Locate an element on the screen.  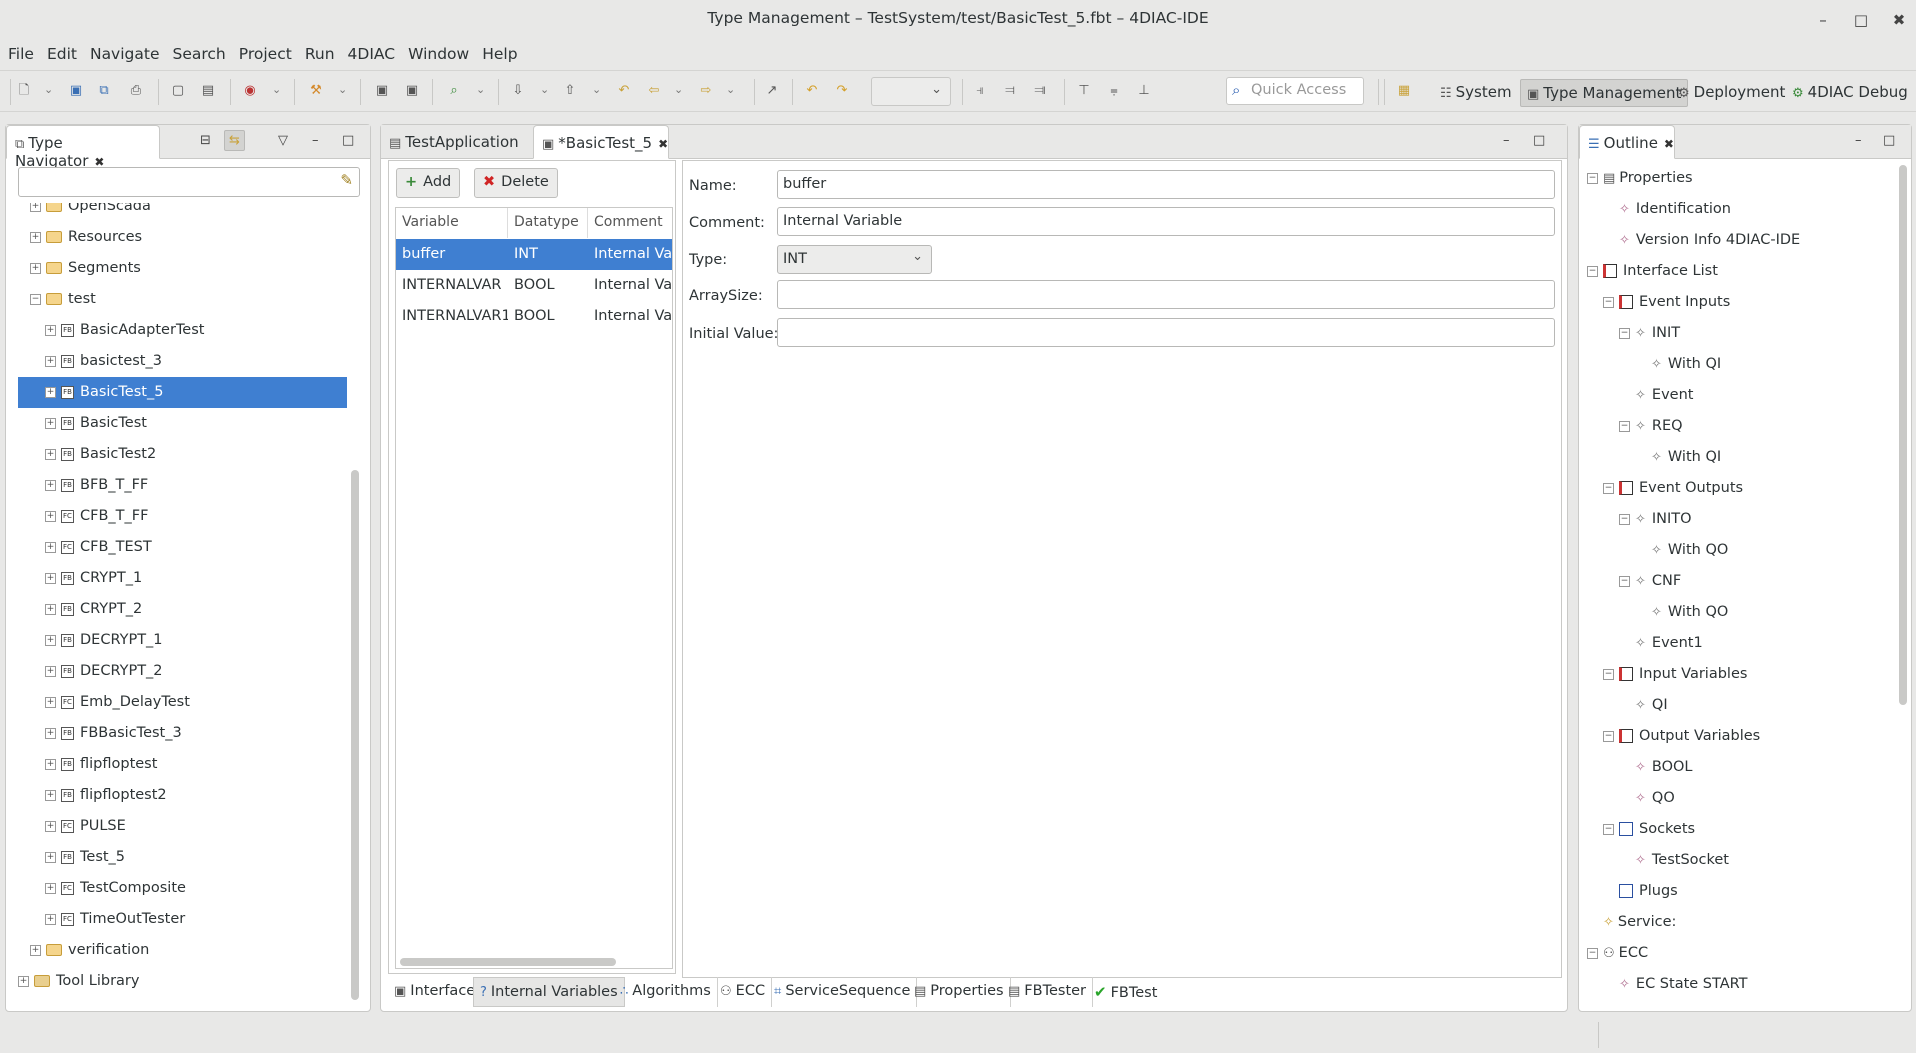
zoom-combo: ⌄ is located at coordinates (911, 91).